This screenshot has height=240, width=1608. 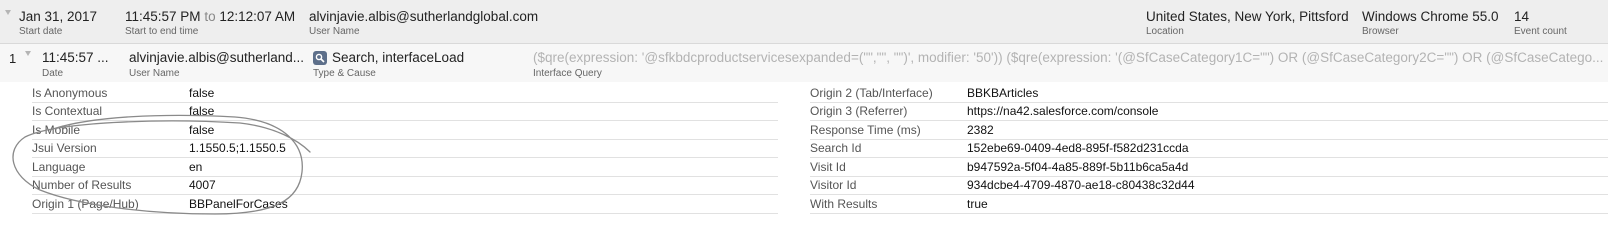 I want to click on location-label: Location, so click(x=1165, y=31).